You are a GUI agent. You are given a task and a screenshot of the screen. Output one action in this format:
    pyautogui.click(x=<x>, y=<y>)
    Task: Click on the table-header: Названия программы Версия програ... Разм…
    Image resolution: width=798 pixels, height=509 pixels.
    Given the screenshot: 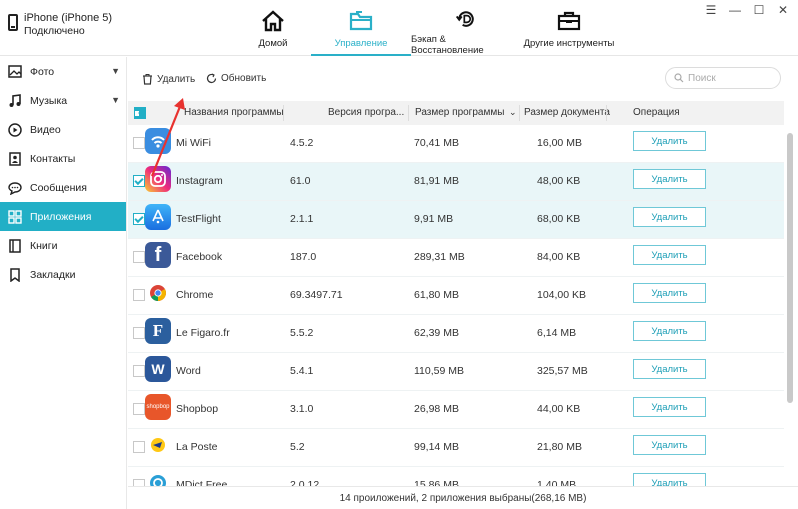 What is the action you would take?
    pyautogui.click(x=456, y=113)
    